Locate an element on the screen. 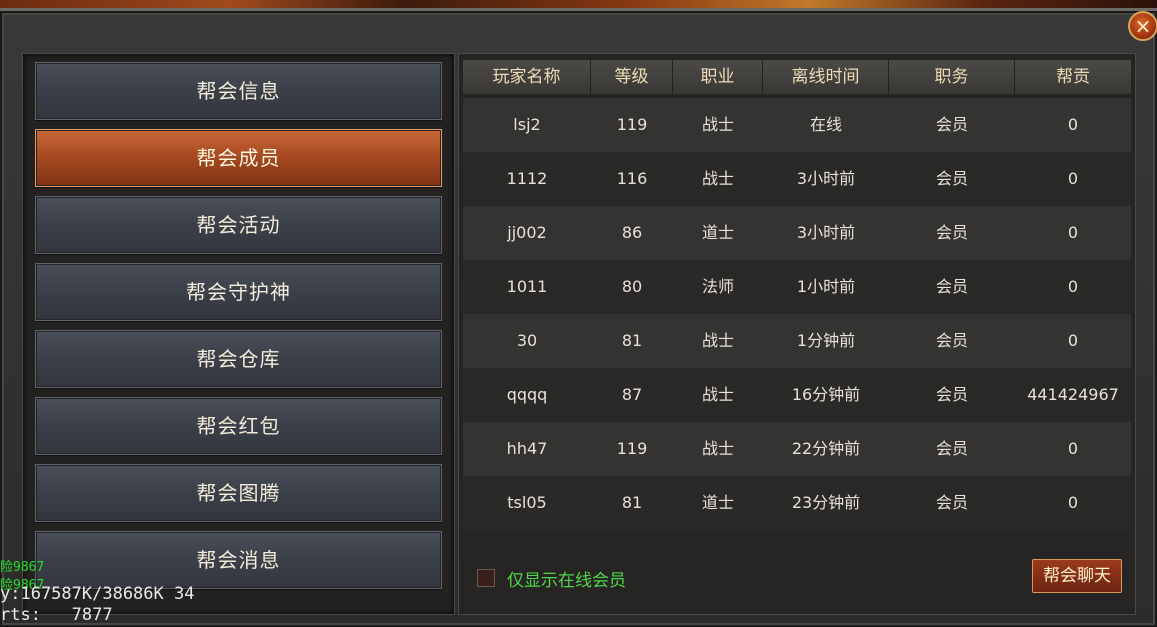  cell-offline-time: 23分钟前 is located at coordinates (826, 502).